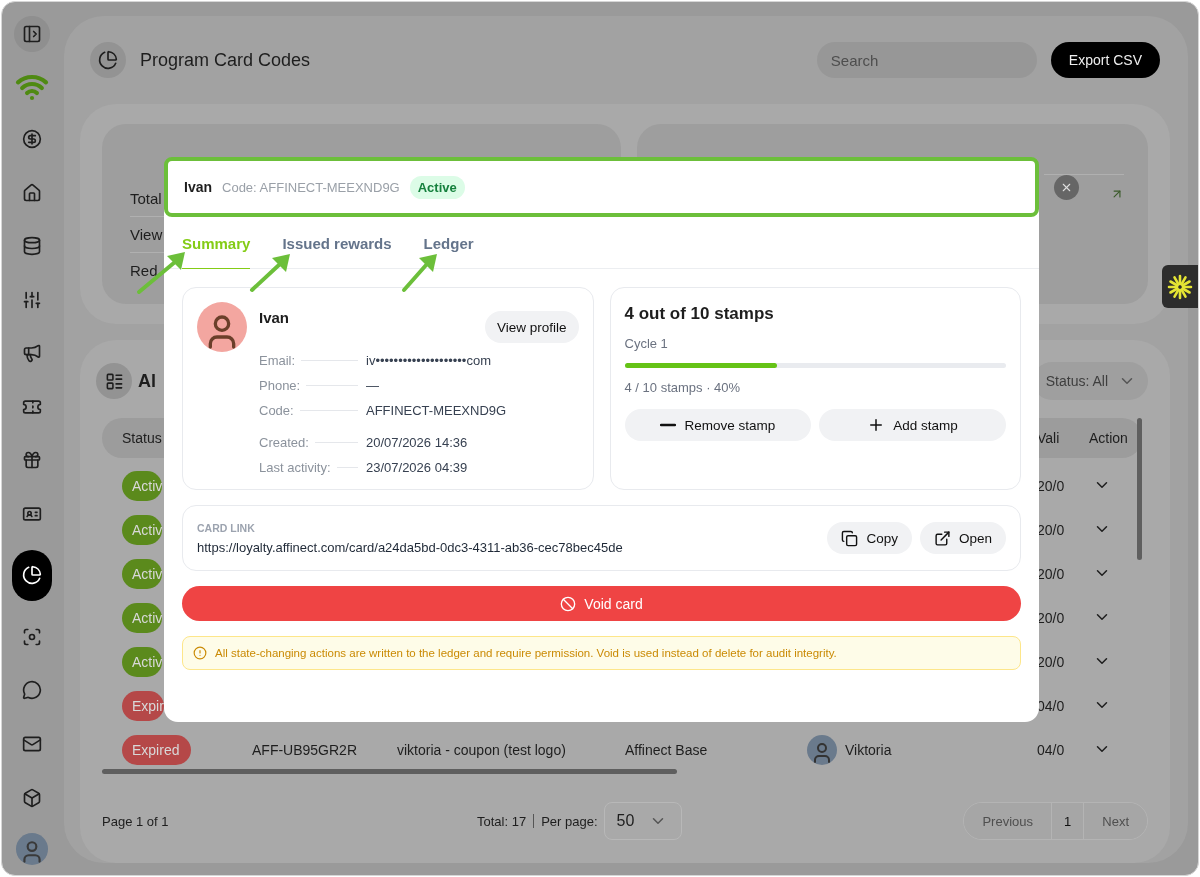 The width and height of the screenshot is (1200, 877). I want to click on stamps-title: 4 out of 10 stamps, so click(699, 314).